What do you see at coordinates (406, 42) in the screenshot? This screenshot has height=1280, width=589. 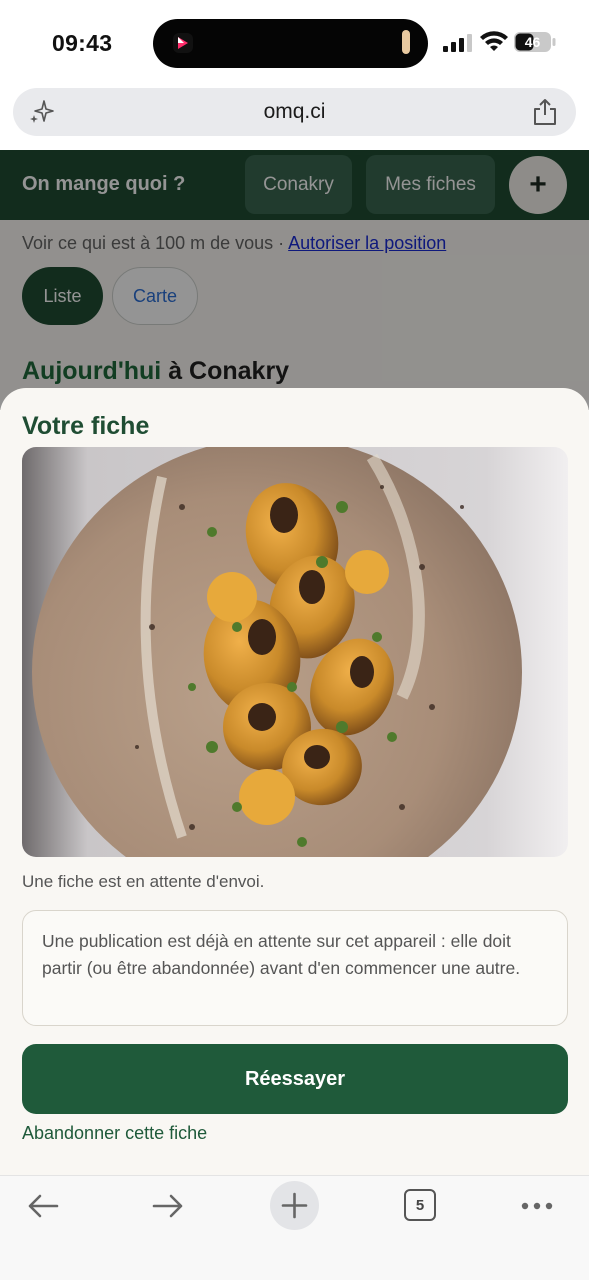 I see `live-activity-indicator` at bounding box center [406, 42].